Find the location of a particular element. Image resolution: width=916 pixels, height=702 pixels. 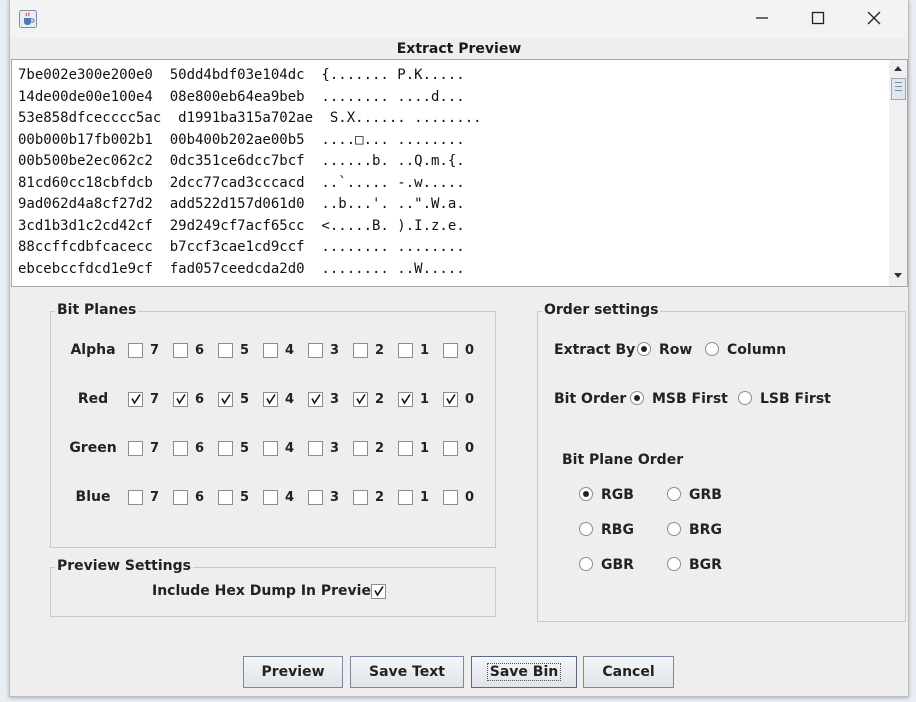

plane-order-grb-label: GRB is located at coordinates (705, 495).